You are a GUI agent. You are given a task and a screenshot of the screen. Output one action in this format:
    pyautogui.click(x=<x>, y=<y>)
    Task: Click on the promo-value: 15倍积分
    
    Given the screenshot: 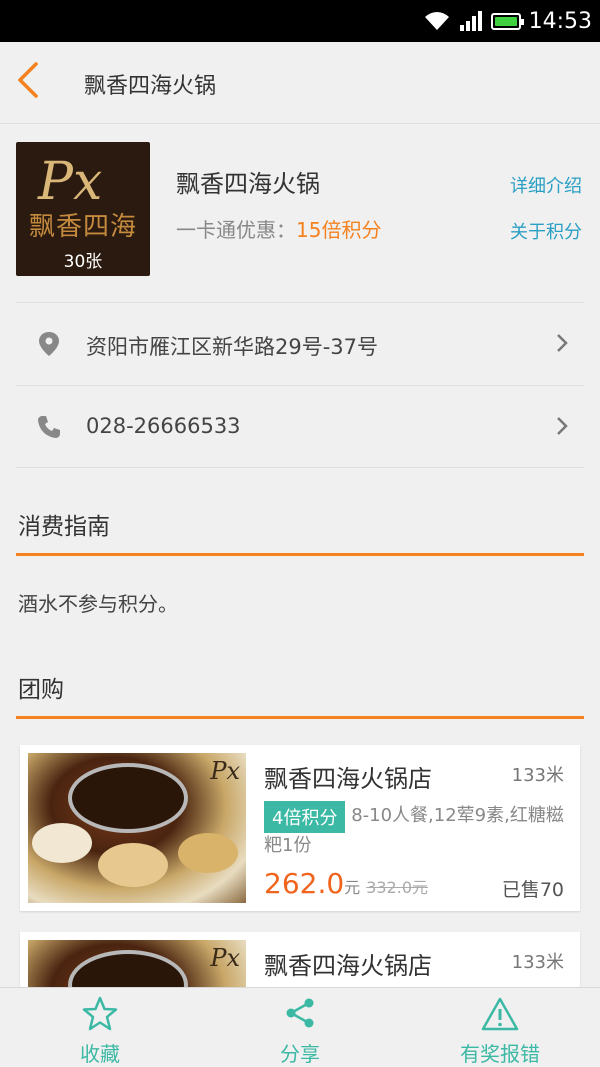 What is the action you would take?
    pyautogui.click(x=339, y=230)
    